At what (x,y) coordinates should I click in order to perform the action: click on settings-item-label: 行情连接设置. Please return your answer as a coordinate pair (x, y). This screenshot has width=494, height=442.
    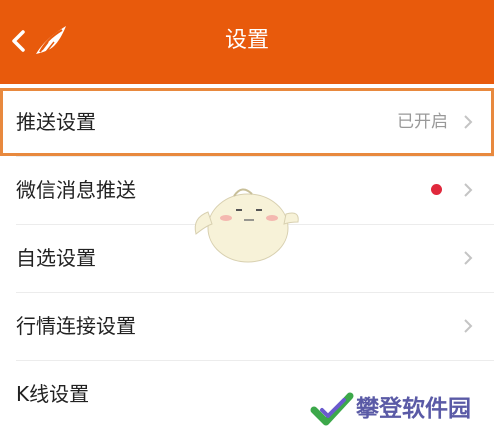
    Looking at the image, I should click on (76, 326).